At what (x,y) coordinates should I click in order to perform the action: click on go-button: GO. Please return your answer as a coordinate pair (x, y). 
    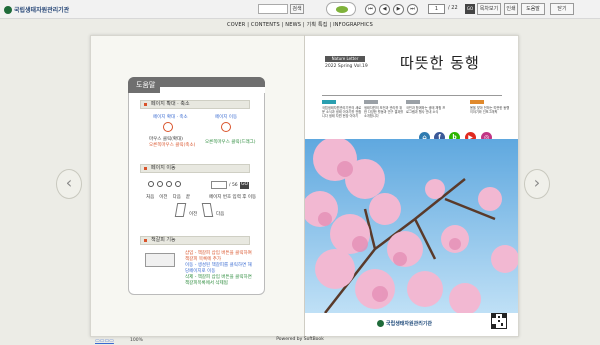
    Looking at the image, I should click on (470, 9).